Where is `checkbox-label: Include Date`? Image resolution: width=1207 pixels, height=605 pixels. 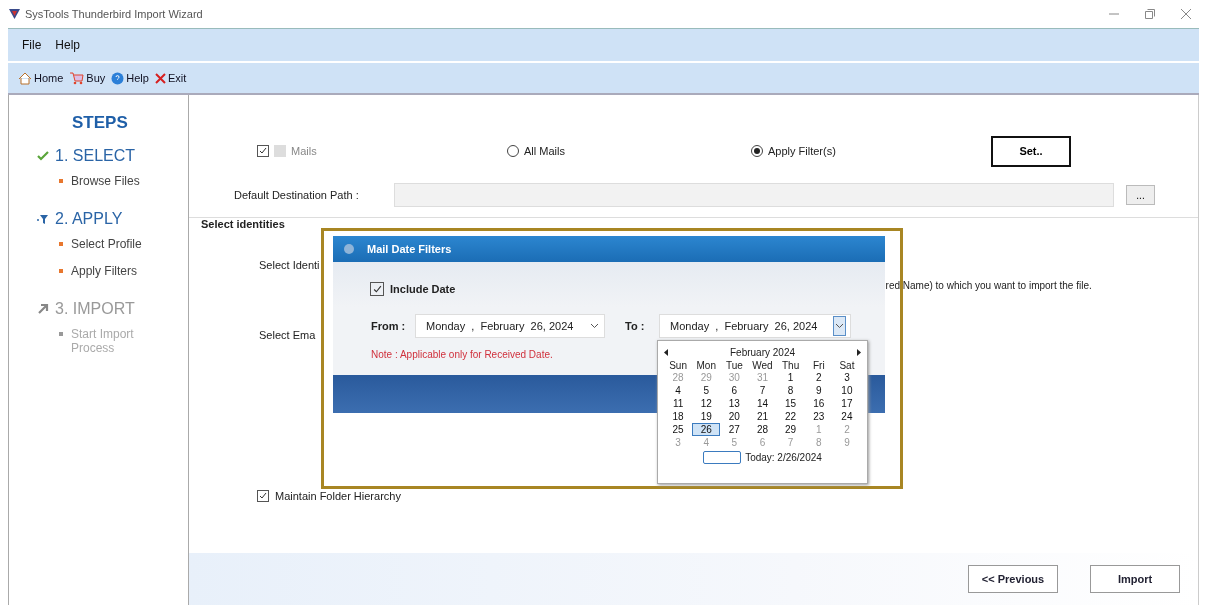 checkbox-label: Include Date is located at coordinates (423, 289).